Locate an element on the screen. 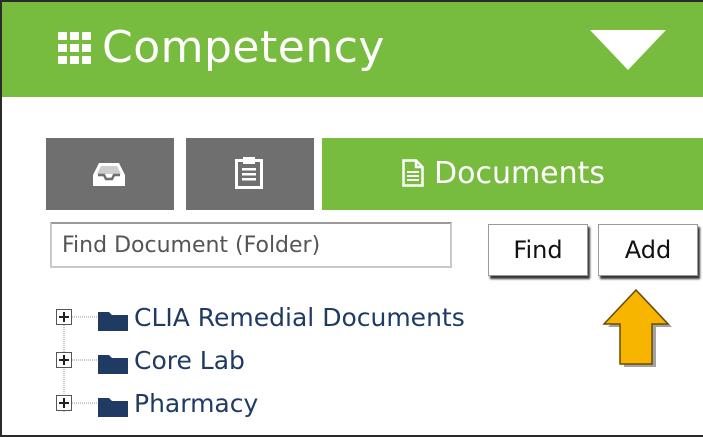 The width and height of the screenshot is (703, 437). find-button: Find is located at coordinates (538, 250).